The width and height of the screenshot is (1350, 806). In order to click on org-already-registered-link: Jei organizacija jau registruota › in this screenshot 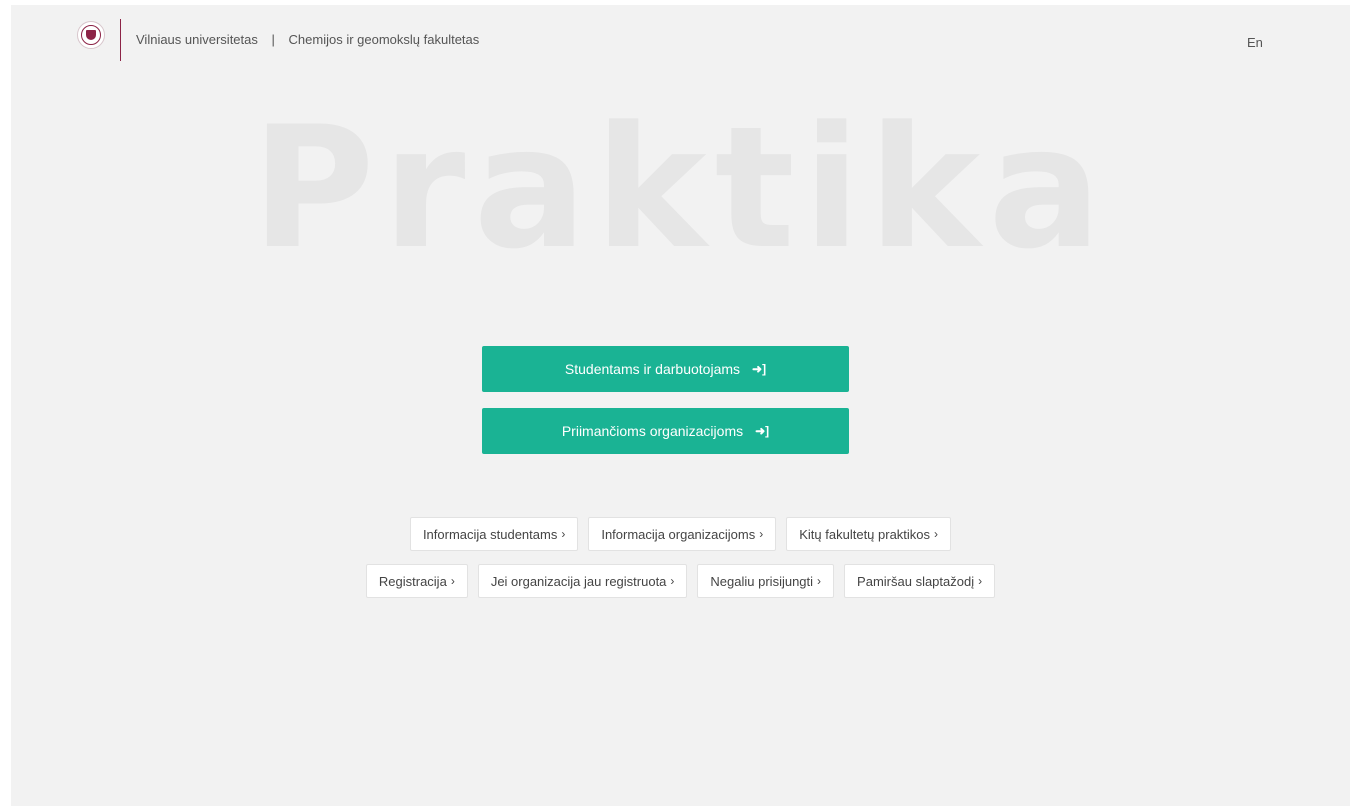, I will do `click(582, 581)`.